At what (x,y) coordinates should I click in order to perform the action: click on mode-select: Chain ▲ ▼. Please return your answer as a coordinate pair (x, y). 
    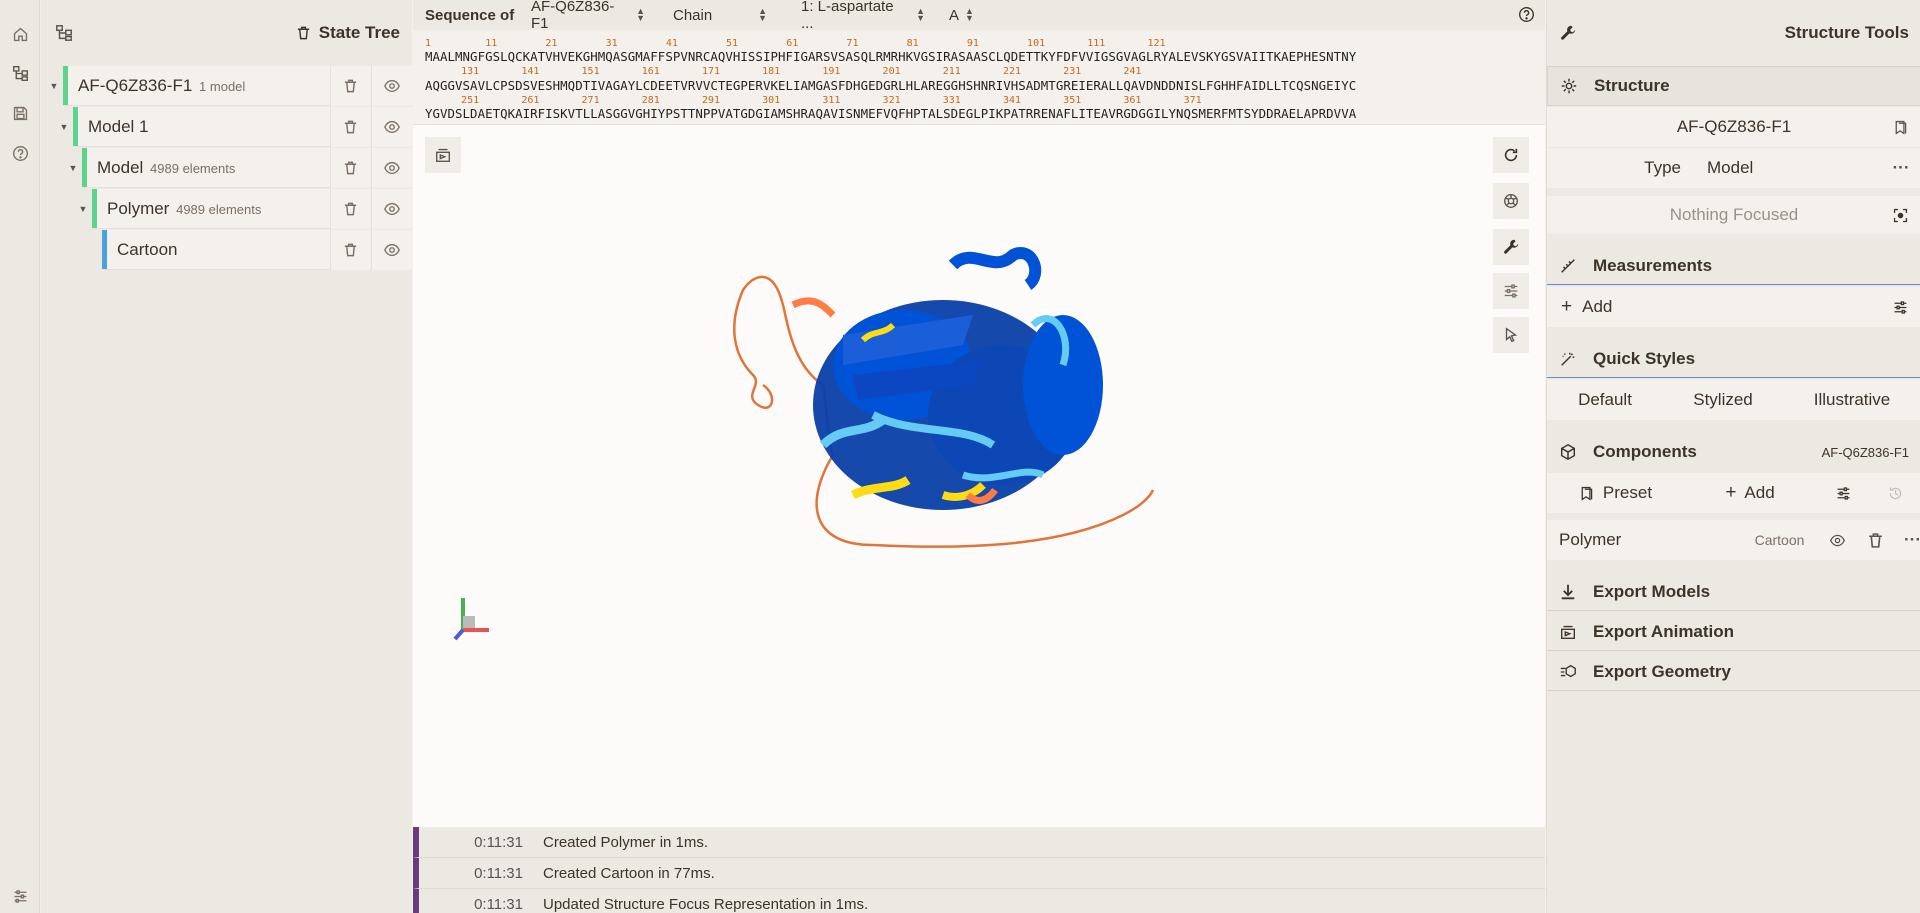
    Looking at the image, I should click on (720, 15).